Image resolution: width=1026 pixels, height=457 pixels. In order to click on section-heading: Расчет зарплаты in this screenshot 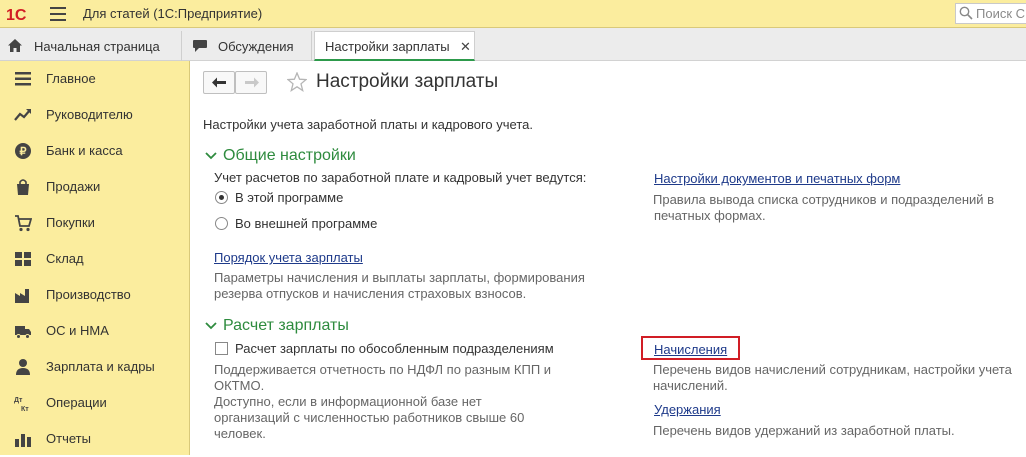, I will do `click(286, 325)`.